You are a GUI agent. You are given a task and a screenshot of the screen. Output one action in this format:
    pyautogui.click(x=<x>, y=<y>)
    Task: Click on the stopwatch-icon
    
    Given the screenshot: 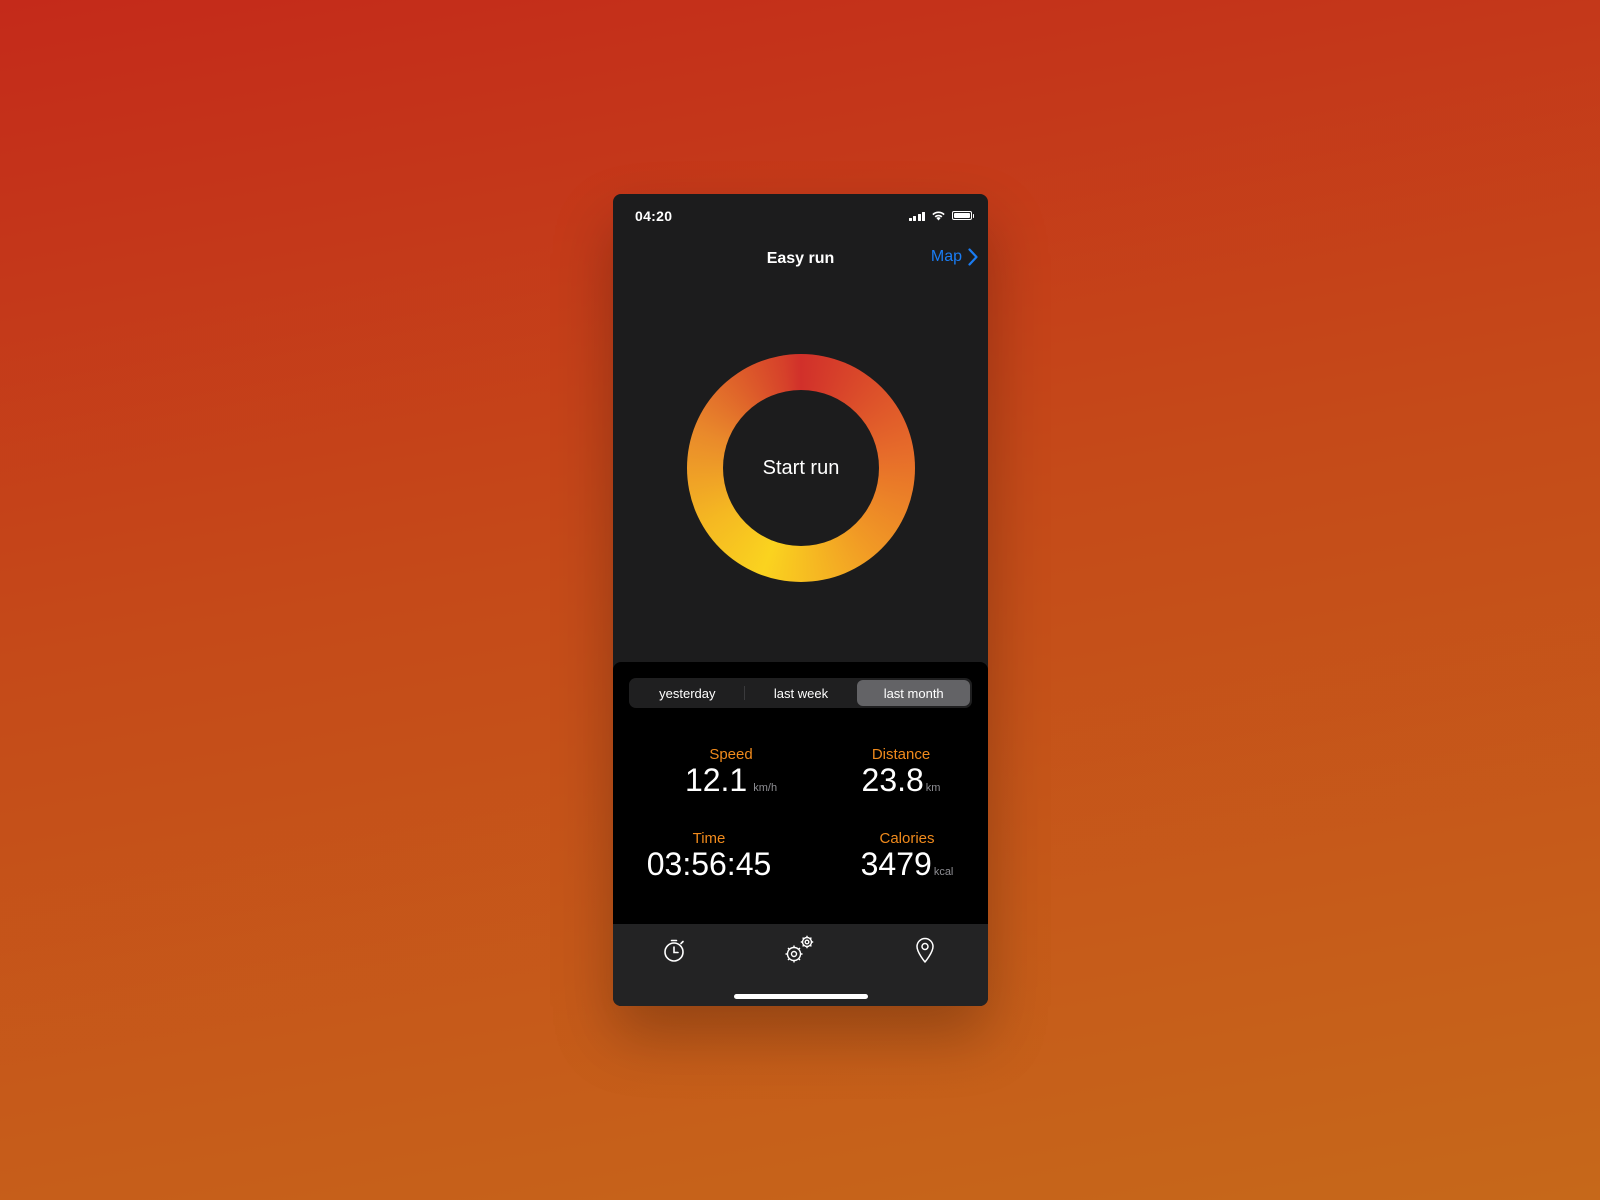 What is the action you would take?
    pyautogui.click(x=674, y=950)
    